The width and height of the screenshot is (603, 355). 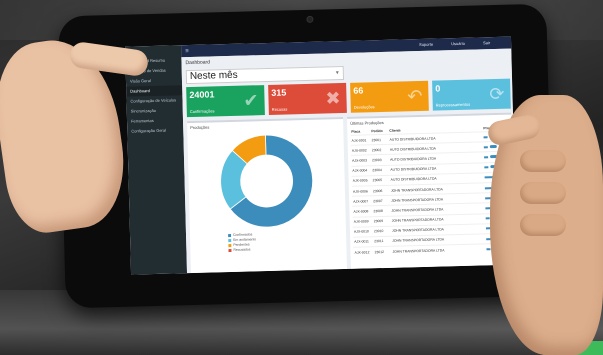 What do you see at coordinates (202, 95) in the screenshot?
I see `tile-value: 24001` at bounding box center [202, 95].